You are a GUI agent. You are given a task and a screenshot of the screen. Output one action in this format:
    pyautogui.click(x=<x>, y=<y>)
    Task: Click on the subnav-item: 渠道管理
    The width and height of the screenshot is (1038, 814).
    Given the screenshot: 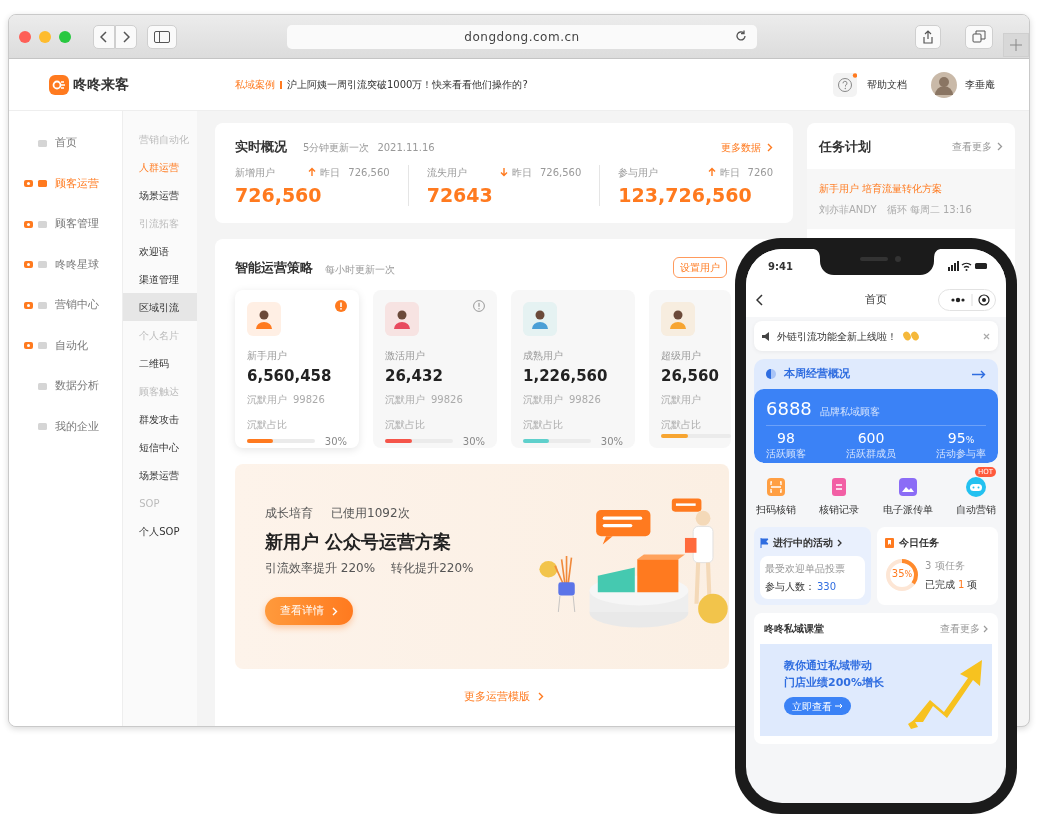 What is the action you would take?
    pyautogui.click(x=160, y=279)
    